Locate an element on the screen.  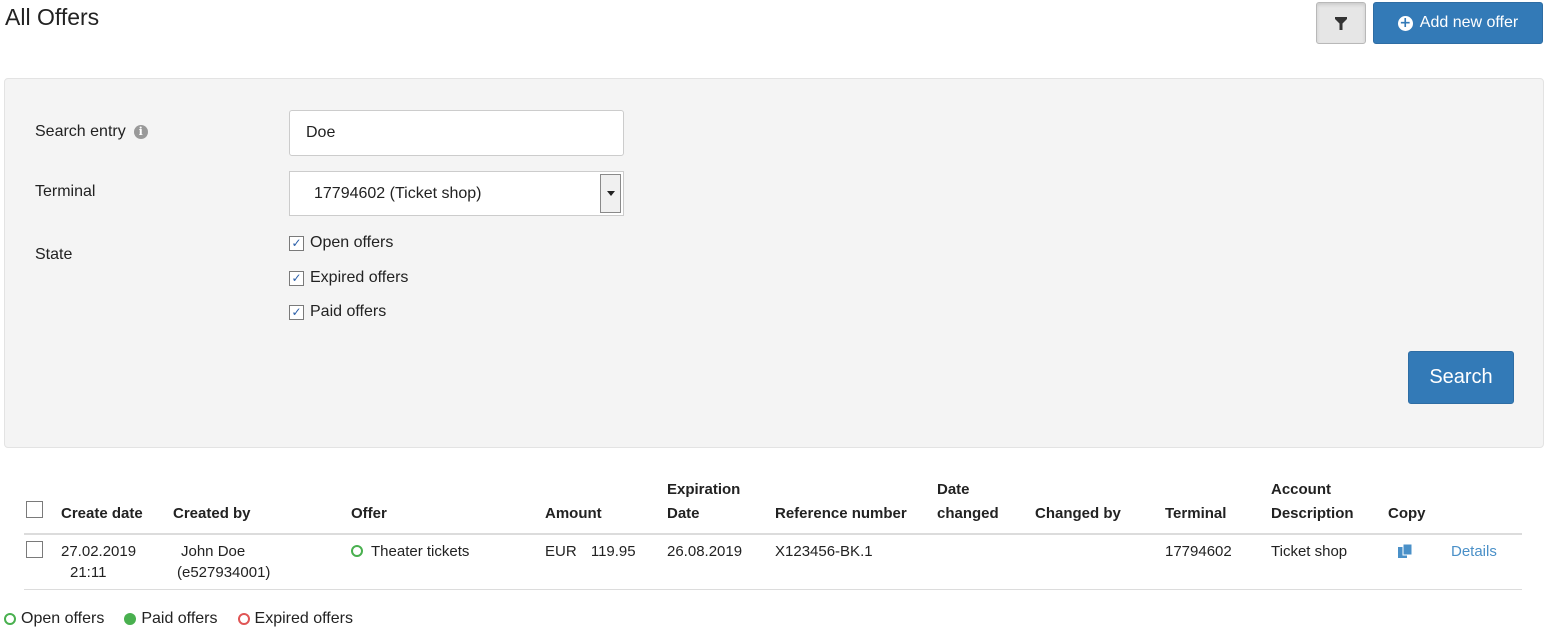
created-by-id: (e527934001) is located at coordinates (224, 572).